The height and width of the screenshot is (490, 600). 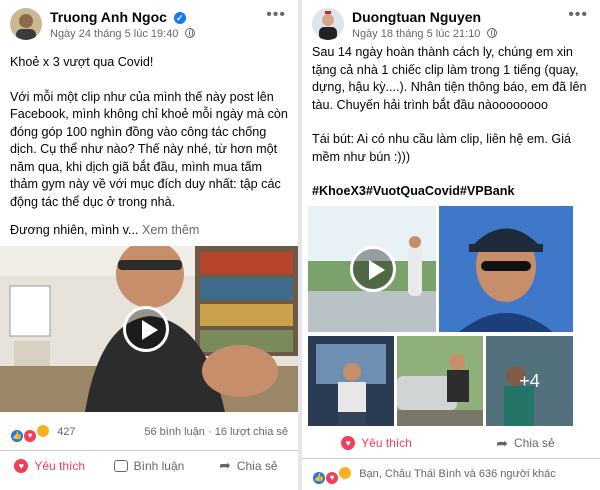 I want to click on action-bar: ♥ Yêu thích ➦ Chia sẻ, so click(x=451, y=443).